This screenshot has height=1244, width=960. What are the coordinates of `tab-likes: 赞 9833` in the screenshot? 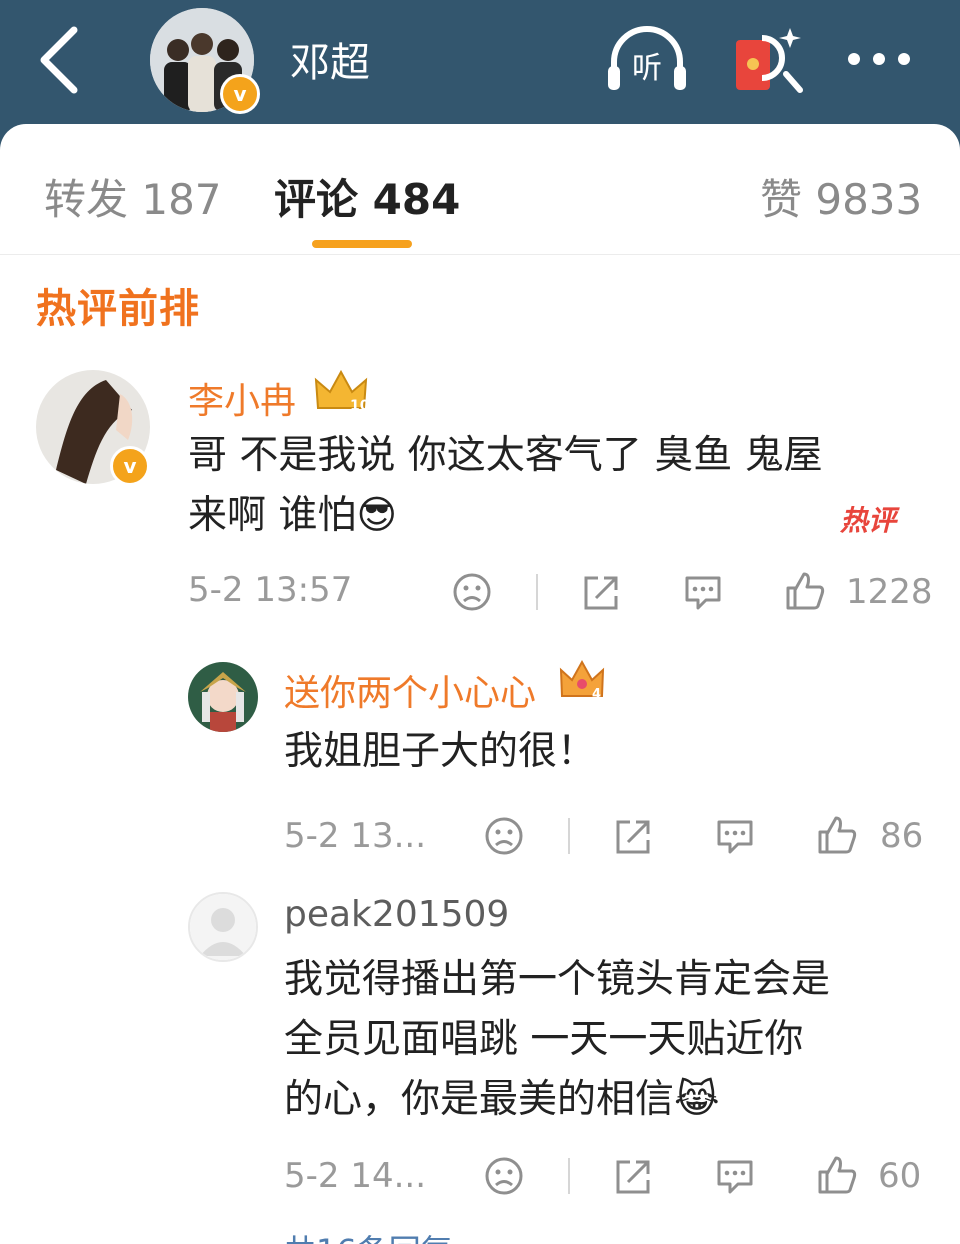 It's located at (841, 196).